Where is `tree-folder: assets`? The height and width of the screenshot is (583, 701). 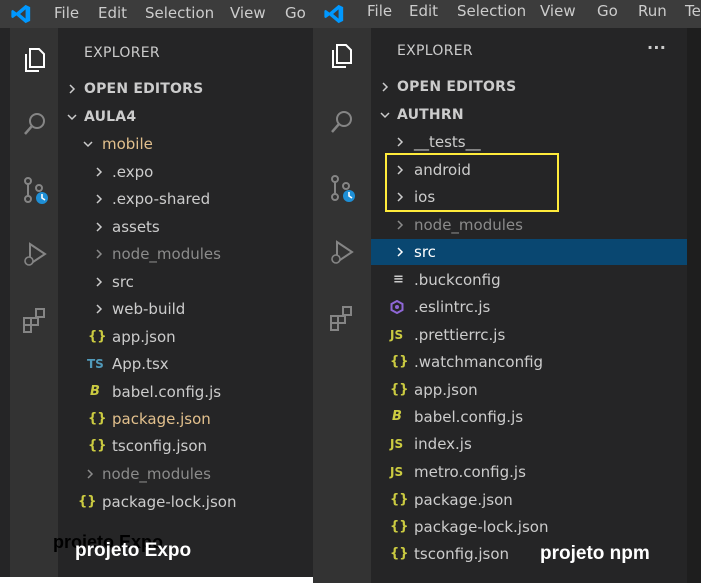
tree-folder: assets is located at coordinates (187, 227).